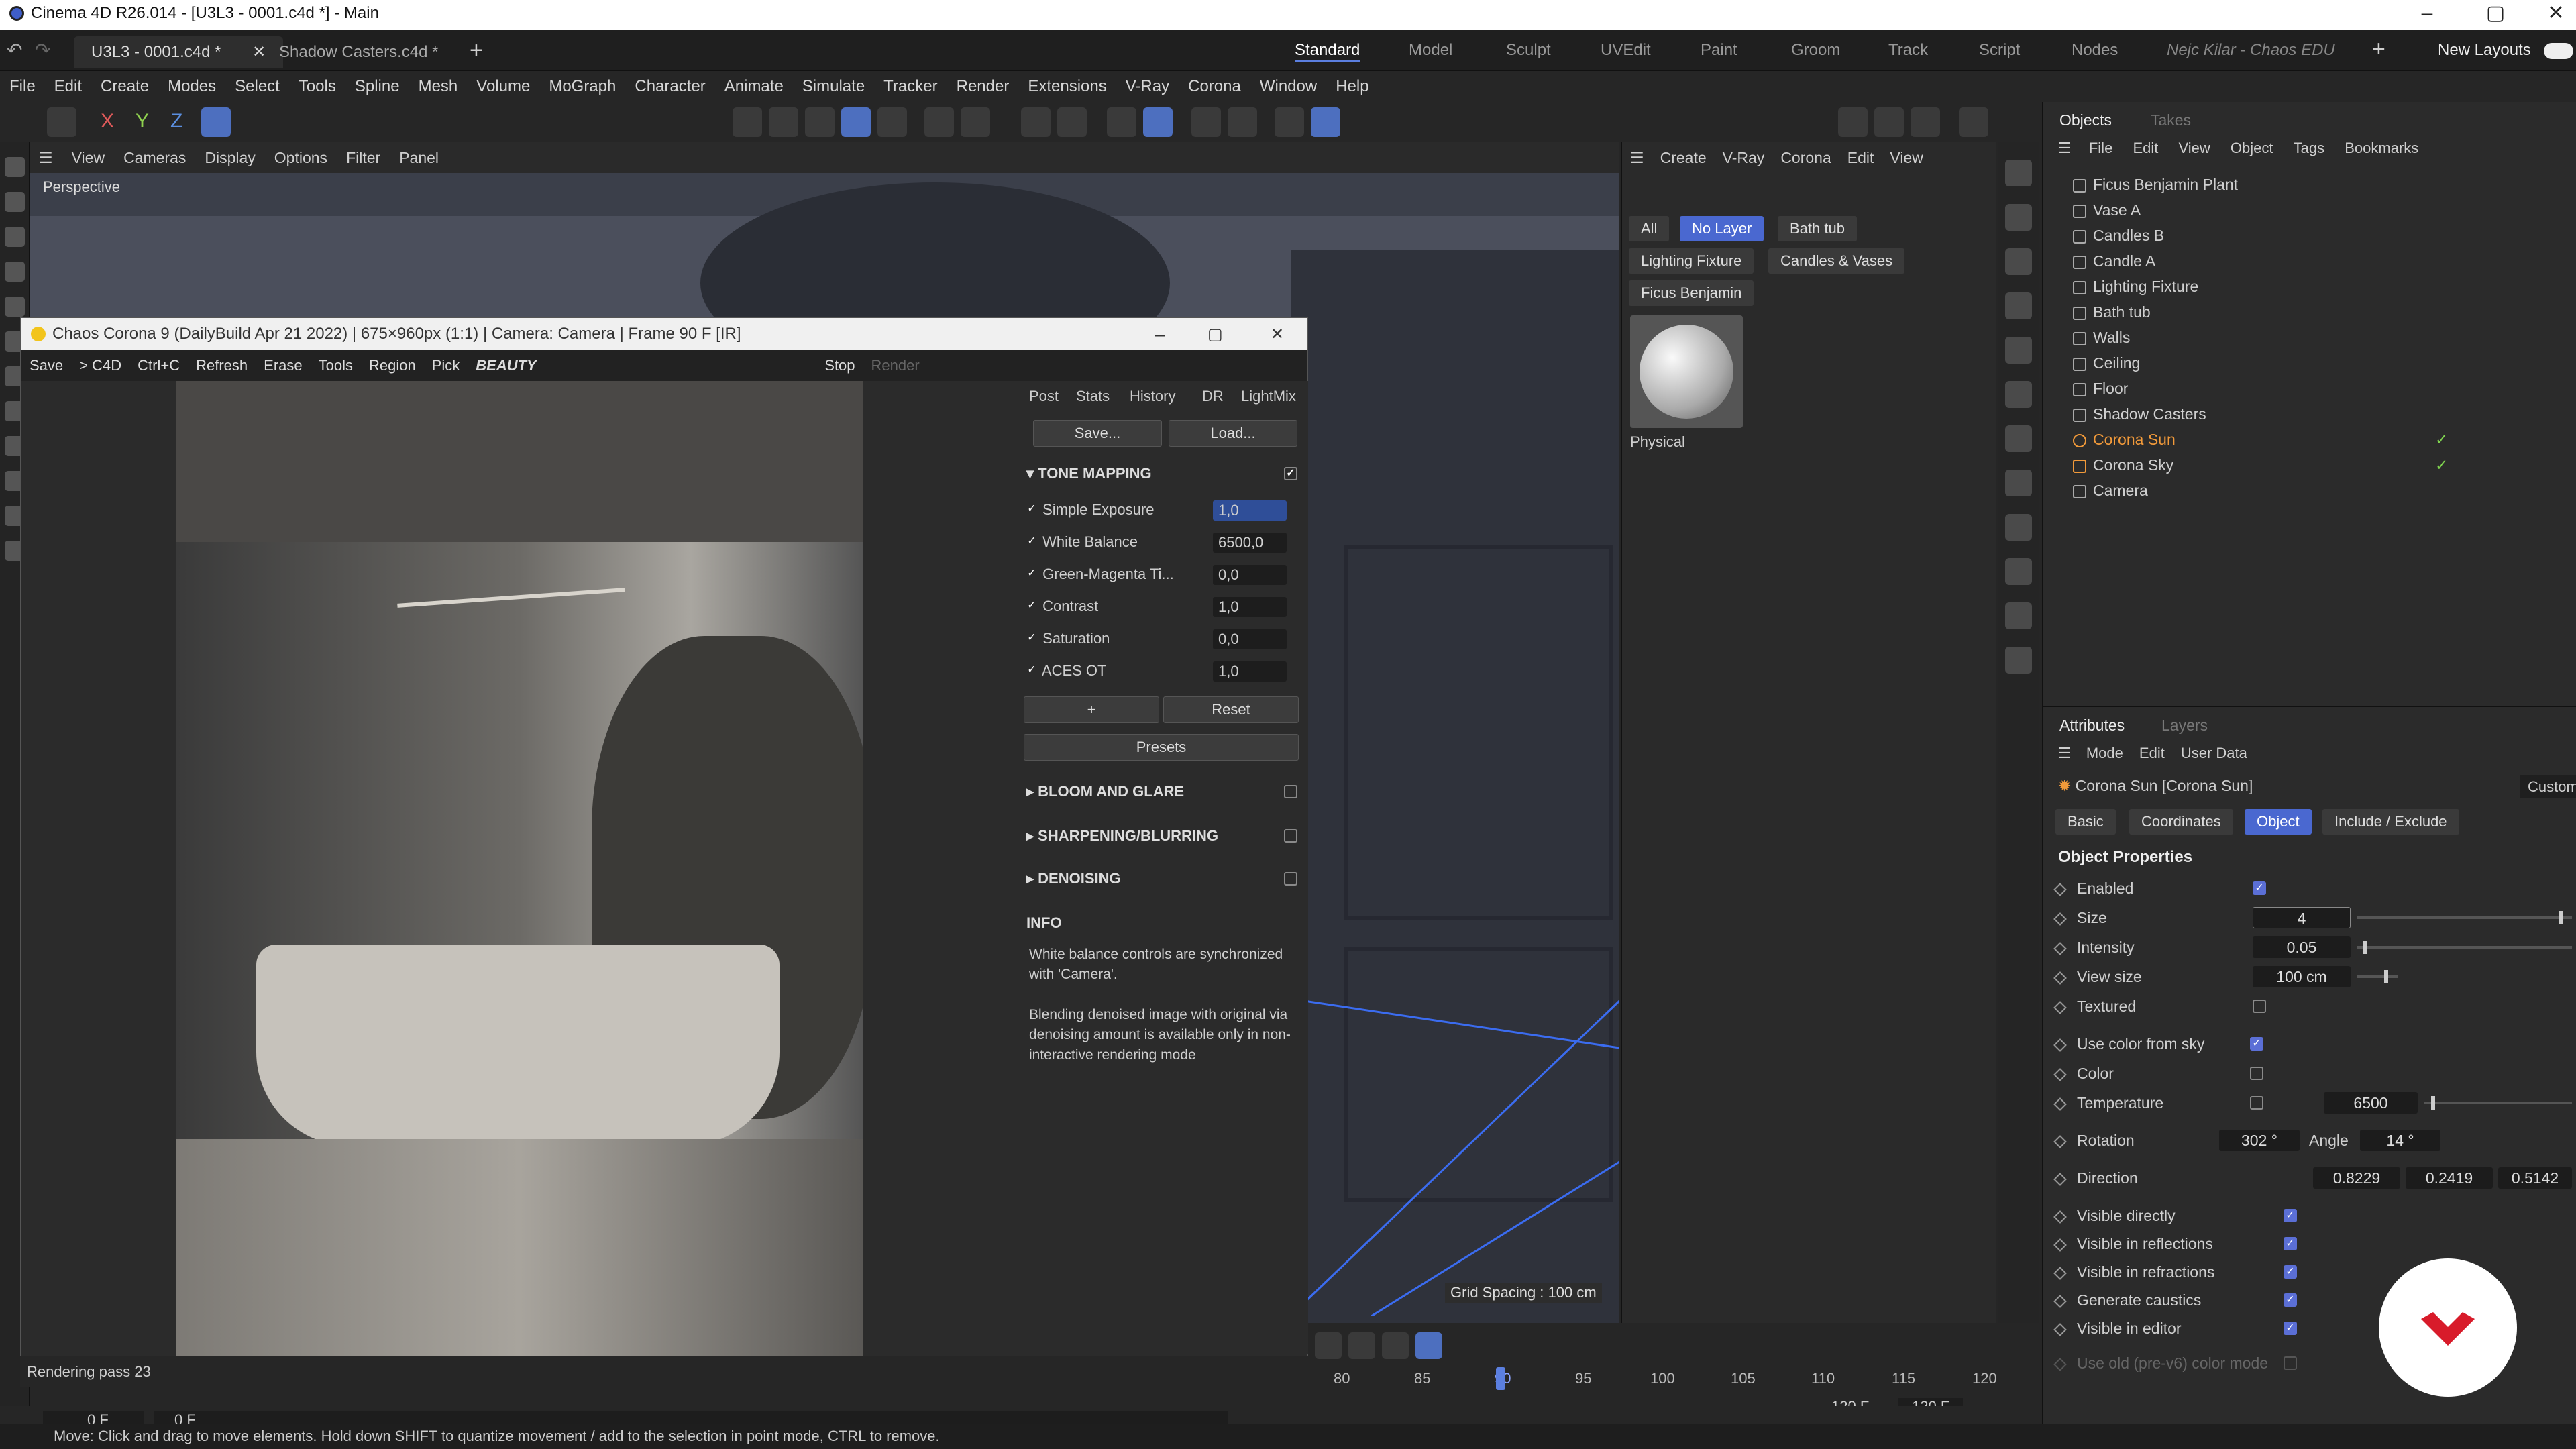 The height and width of the screenshot is (1449, 2576). Describe the element at coordinates (2259, 1140) in the screenshot. I see `rotation-input: 302 °` at that location.